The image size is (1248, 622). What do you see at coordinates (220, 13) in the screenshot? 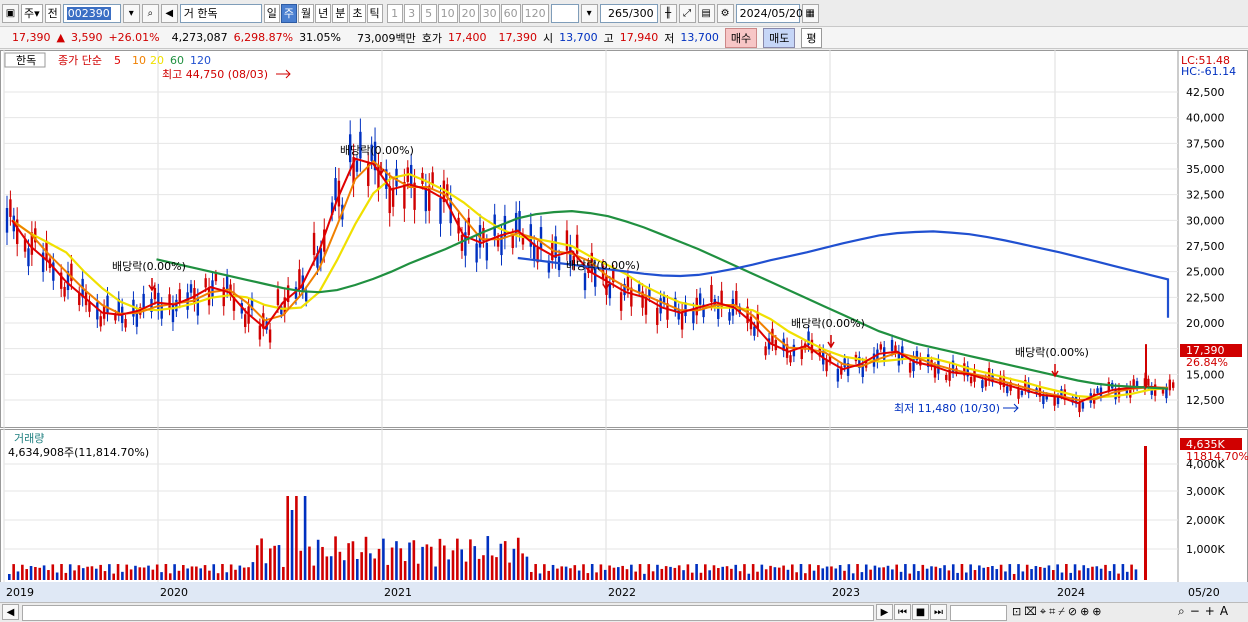
I see `stock-name-field: 거 한독` at bounding box center [220, 13].